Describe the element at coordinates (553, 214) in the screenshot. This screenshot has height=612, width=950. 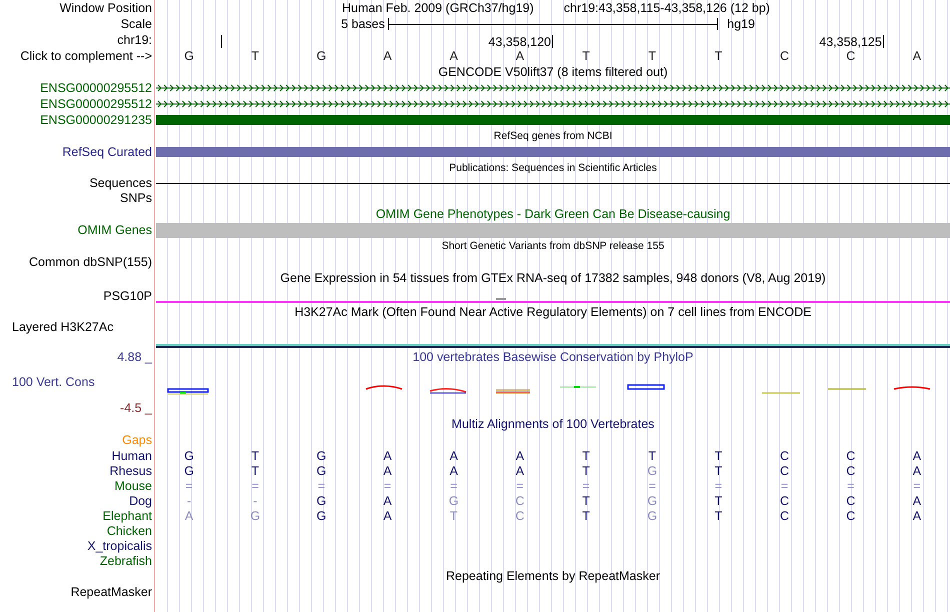
I see `track-title: OMIM Gene Phenotypes - Dark Green Can Be Disease-causing` at that location.